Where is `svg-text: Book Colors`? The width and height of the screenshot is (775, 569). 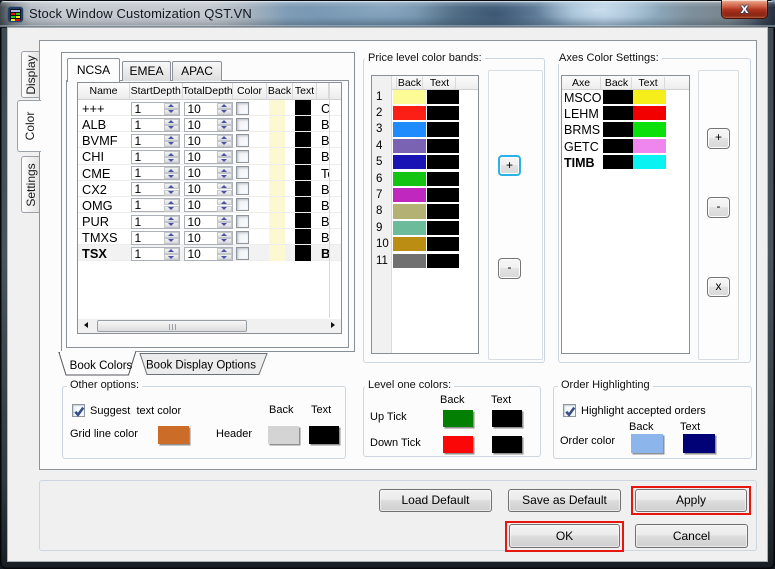
svg-text: Book Colors is located at coordinates (101, 366).